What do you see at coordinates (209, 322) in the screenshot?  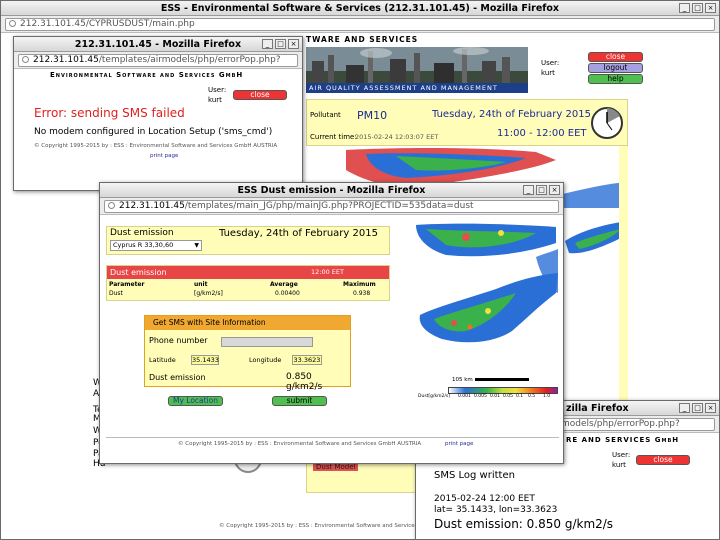 I see `sms-form-title-text: Get SMS with Site Information` at bounding box center [209, 322].